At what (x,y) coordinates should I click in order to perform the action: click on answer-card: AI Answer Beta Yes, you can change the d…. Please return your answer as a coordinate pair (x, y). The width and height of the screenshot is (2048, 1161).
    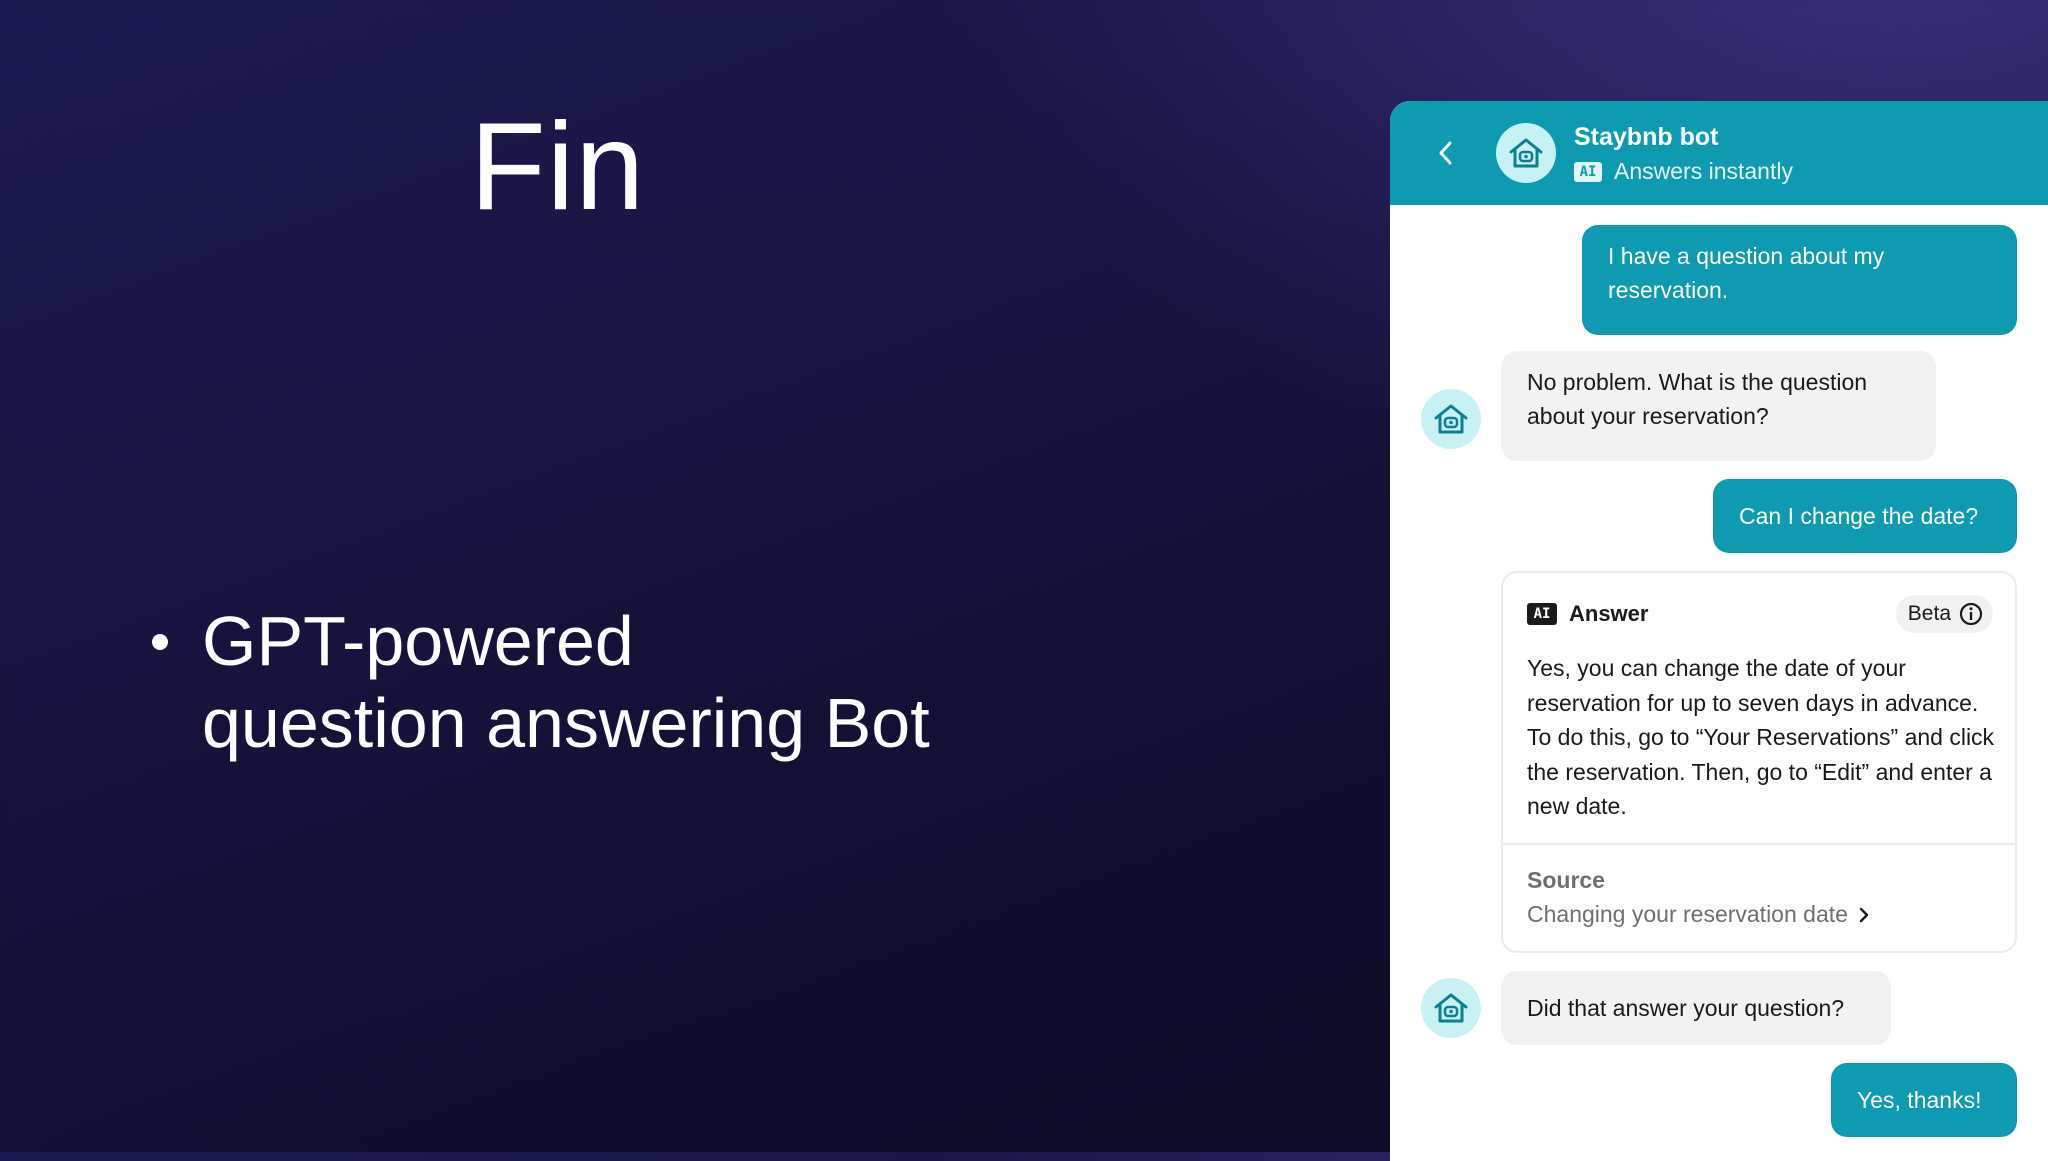
    Looking at the image, I should click on (1759, 762).